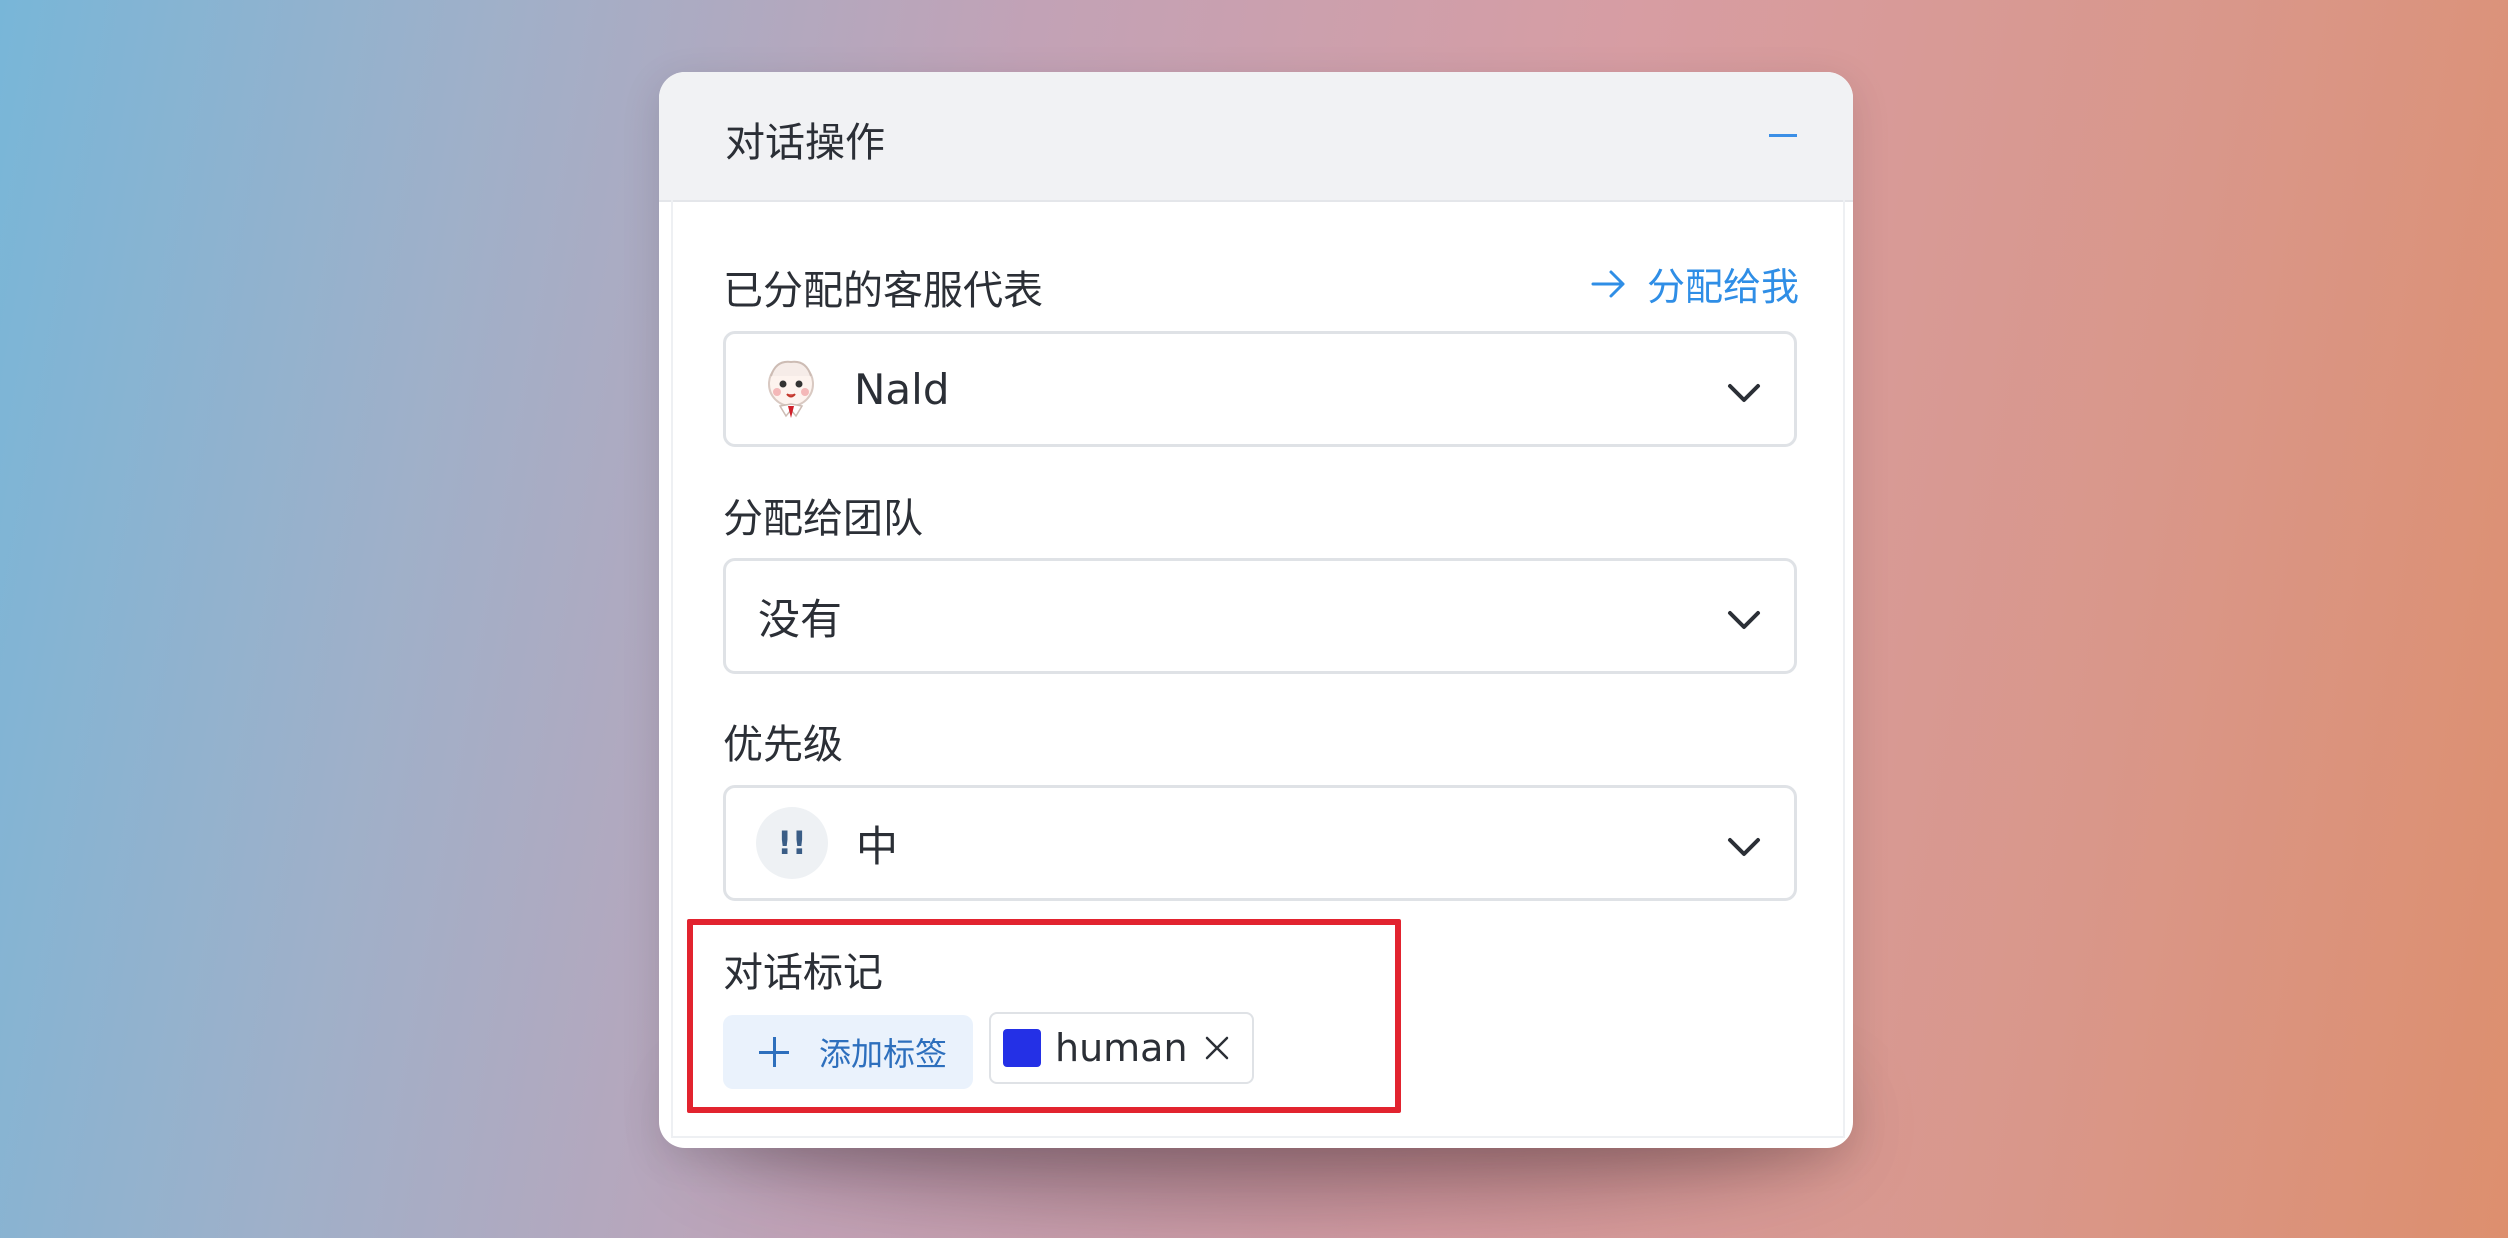  I want to click on priority-select: !! 中, so click(1260, 843).